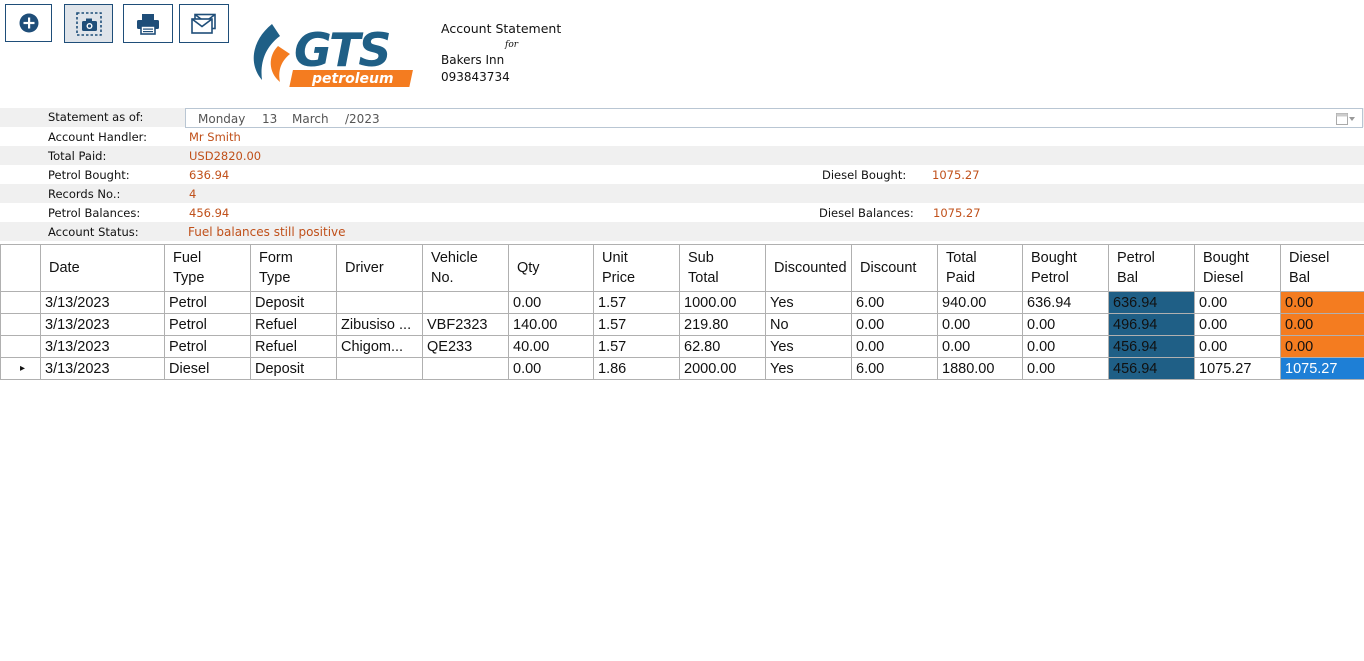 Image resolution: width=1364 pixels, height=661 pixels. What do you see at coordinates (1226, 258) in the screenshot?
I see `column-header-text: Bought` at bounding box center [1226, 258].